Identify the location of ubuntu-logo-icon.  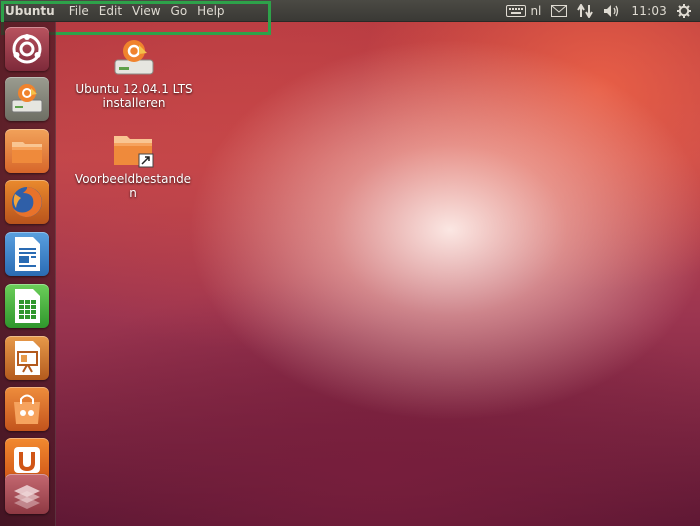
(27, 49).